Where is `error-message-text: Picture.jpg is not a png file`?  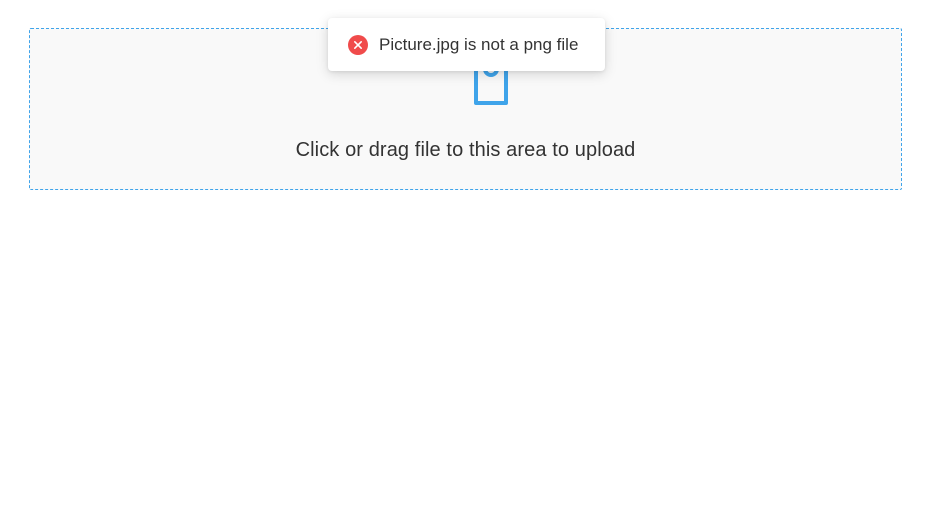 error-message-text: Picture.jpg is not a png file is located at coordinates (479, 44).